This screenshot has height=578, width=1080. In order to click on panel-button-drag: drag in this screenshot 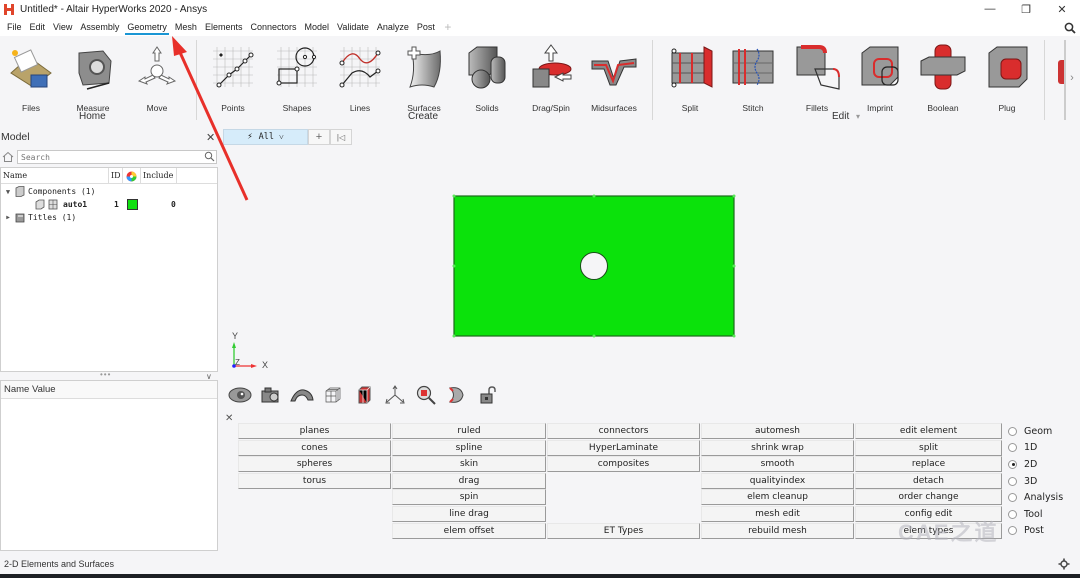, I will do `click(469, 480)`.